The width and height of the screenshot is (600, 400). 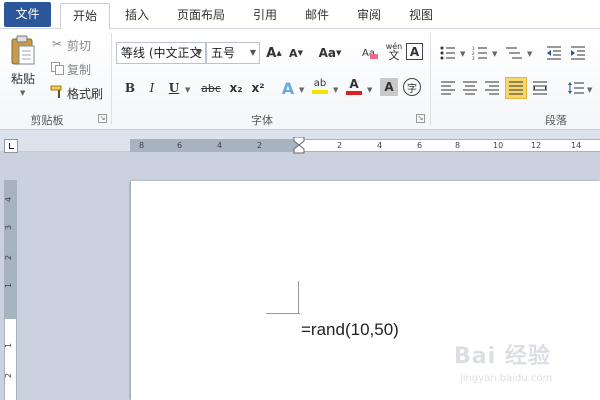 I want to click on font-color-dropdown-icon: ▼, so click(x=369, y=90).